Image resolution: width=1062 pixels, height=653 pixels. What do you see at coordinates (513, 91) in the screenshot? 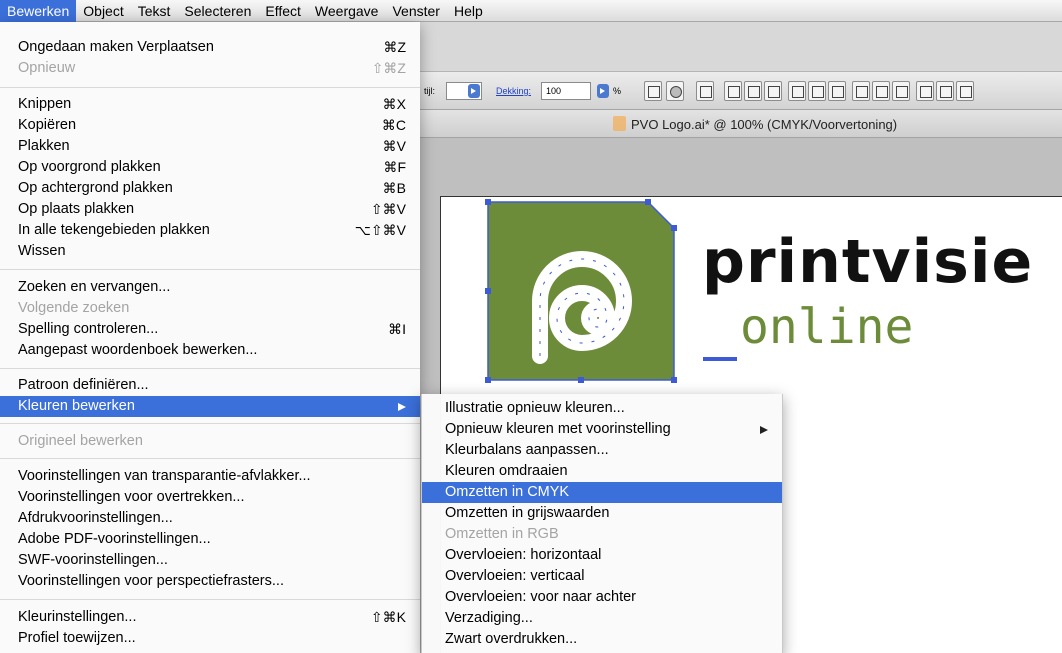
I see `opacity-label: Dekking:` at bounding box center [513, 91].